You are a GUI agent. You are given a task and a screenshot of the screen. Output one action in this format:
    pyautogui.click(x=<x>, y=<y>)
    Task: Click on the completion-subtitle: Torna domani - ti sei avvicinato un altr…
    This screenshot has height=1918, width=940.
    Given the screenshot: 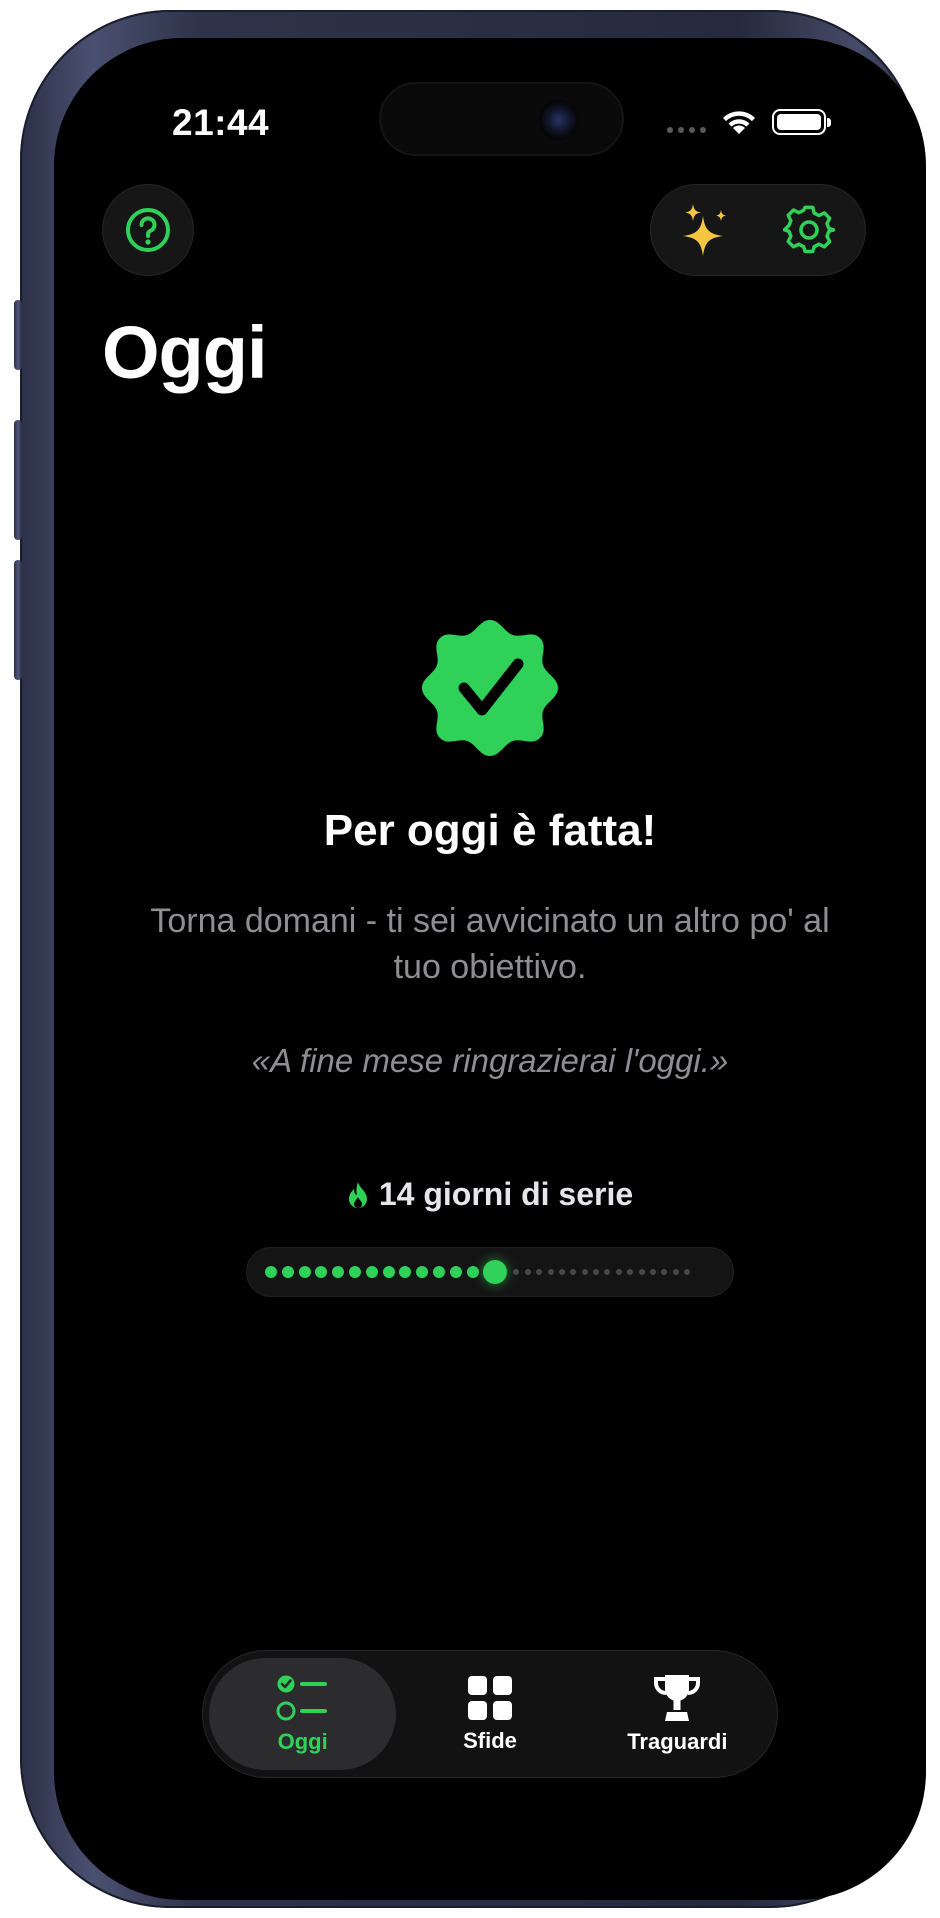 What is the action you would take?
    pyautogui.click(x=490, y=944)
    